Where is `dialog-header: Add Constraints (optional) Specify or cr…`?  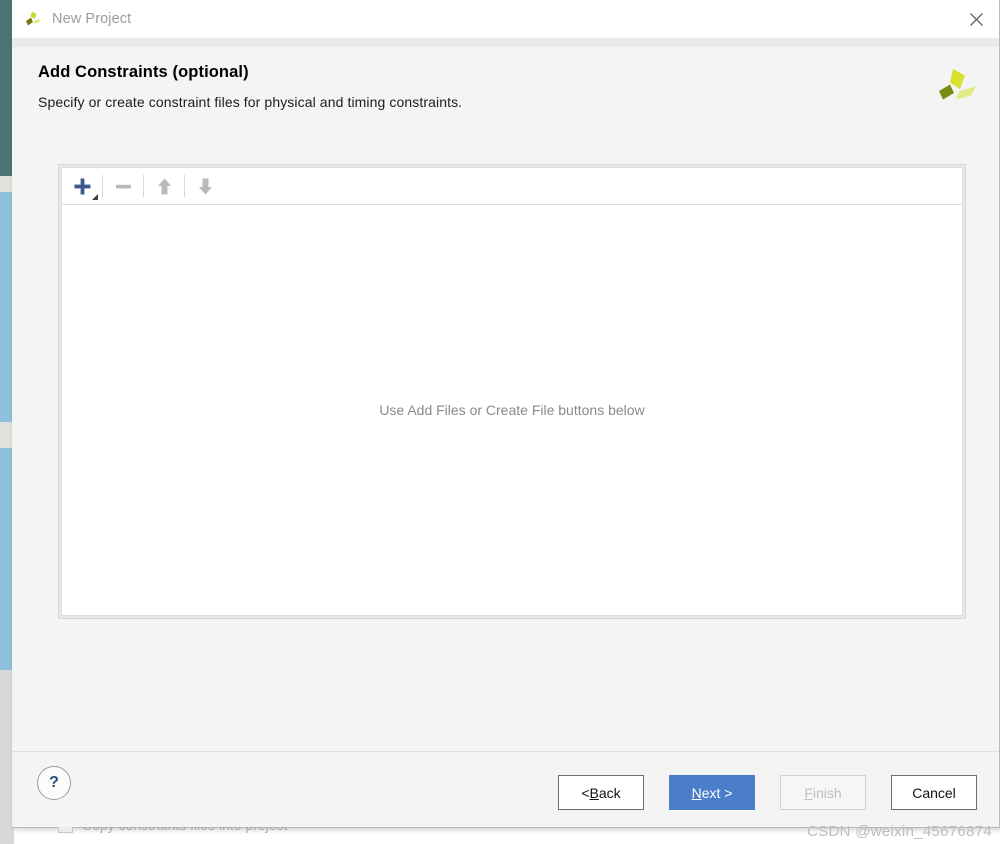 dialog-header: Add Constraints (optional) Specify or cr… is located at coordinates (505, 83).